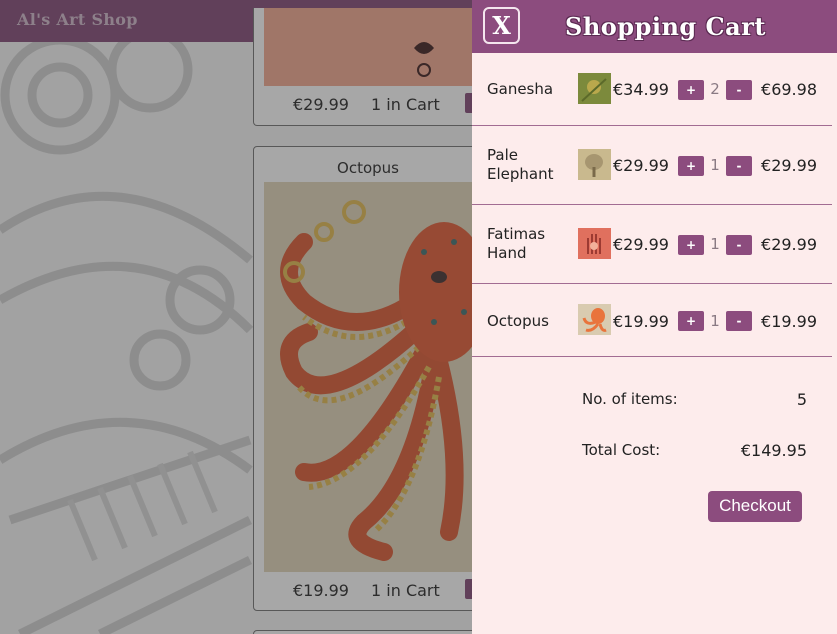  What do you see at coordinates (621, 450) in the screenshot?
I see `total-cost-label: Total Cost:` at bounding box center [621, 450].